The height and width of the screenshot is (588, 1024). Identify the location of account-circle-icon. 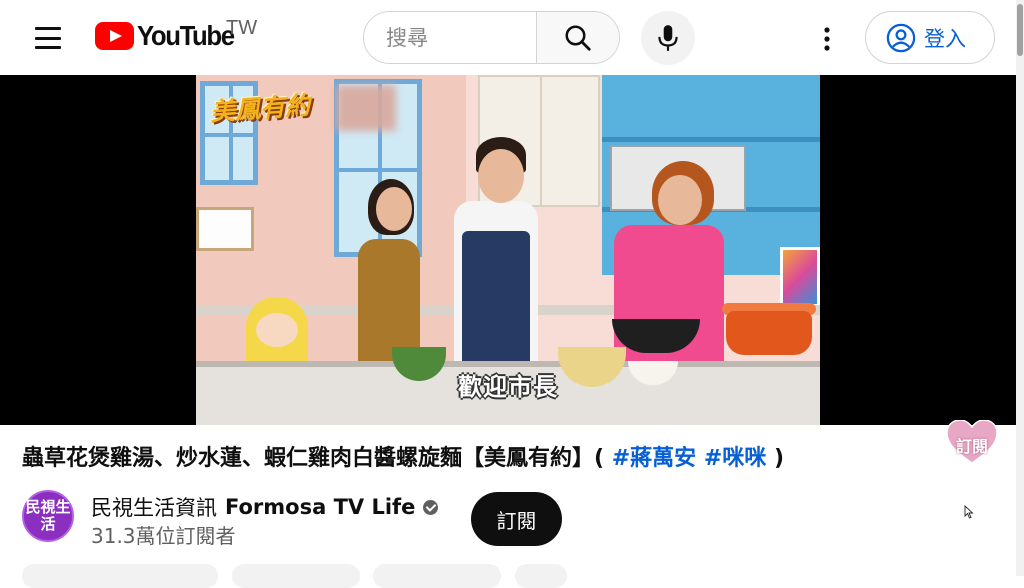
(901, 37).